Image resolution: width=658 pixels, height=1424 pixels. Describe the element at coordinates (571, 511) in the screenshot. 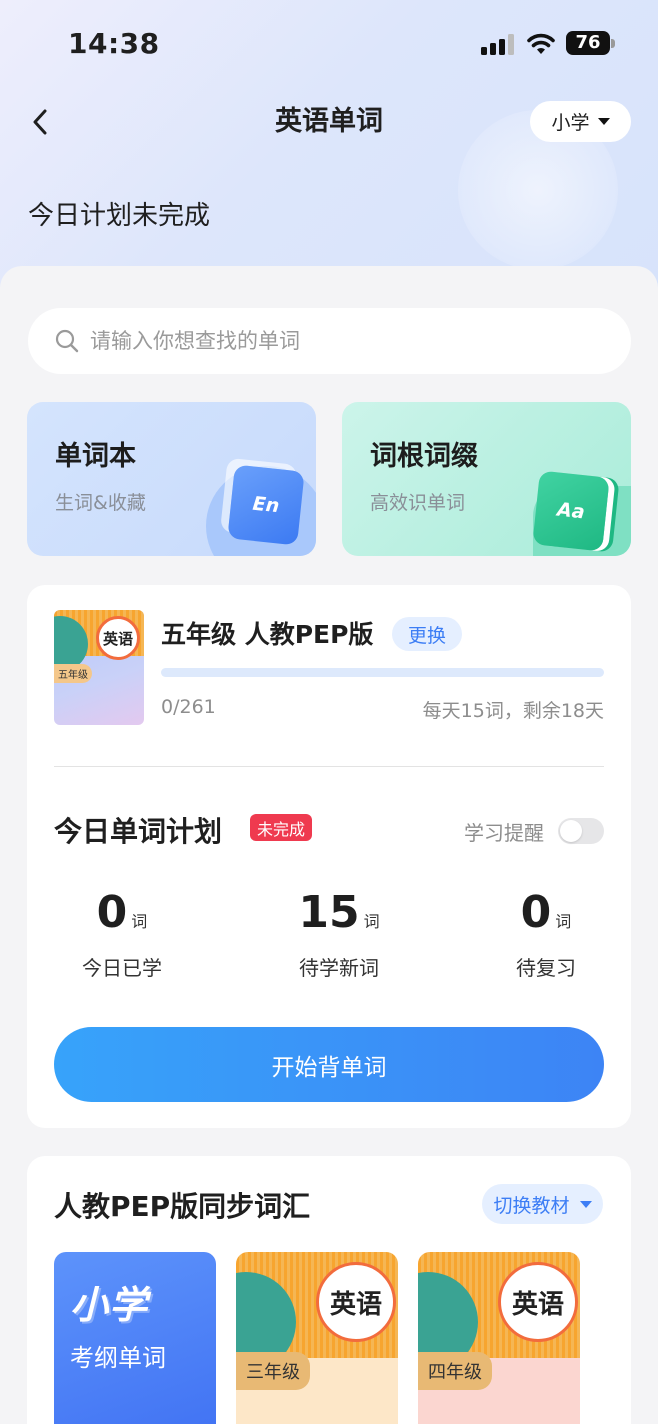

I see `dictionary-book-icon: Aa` at that location.